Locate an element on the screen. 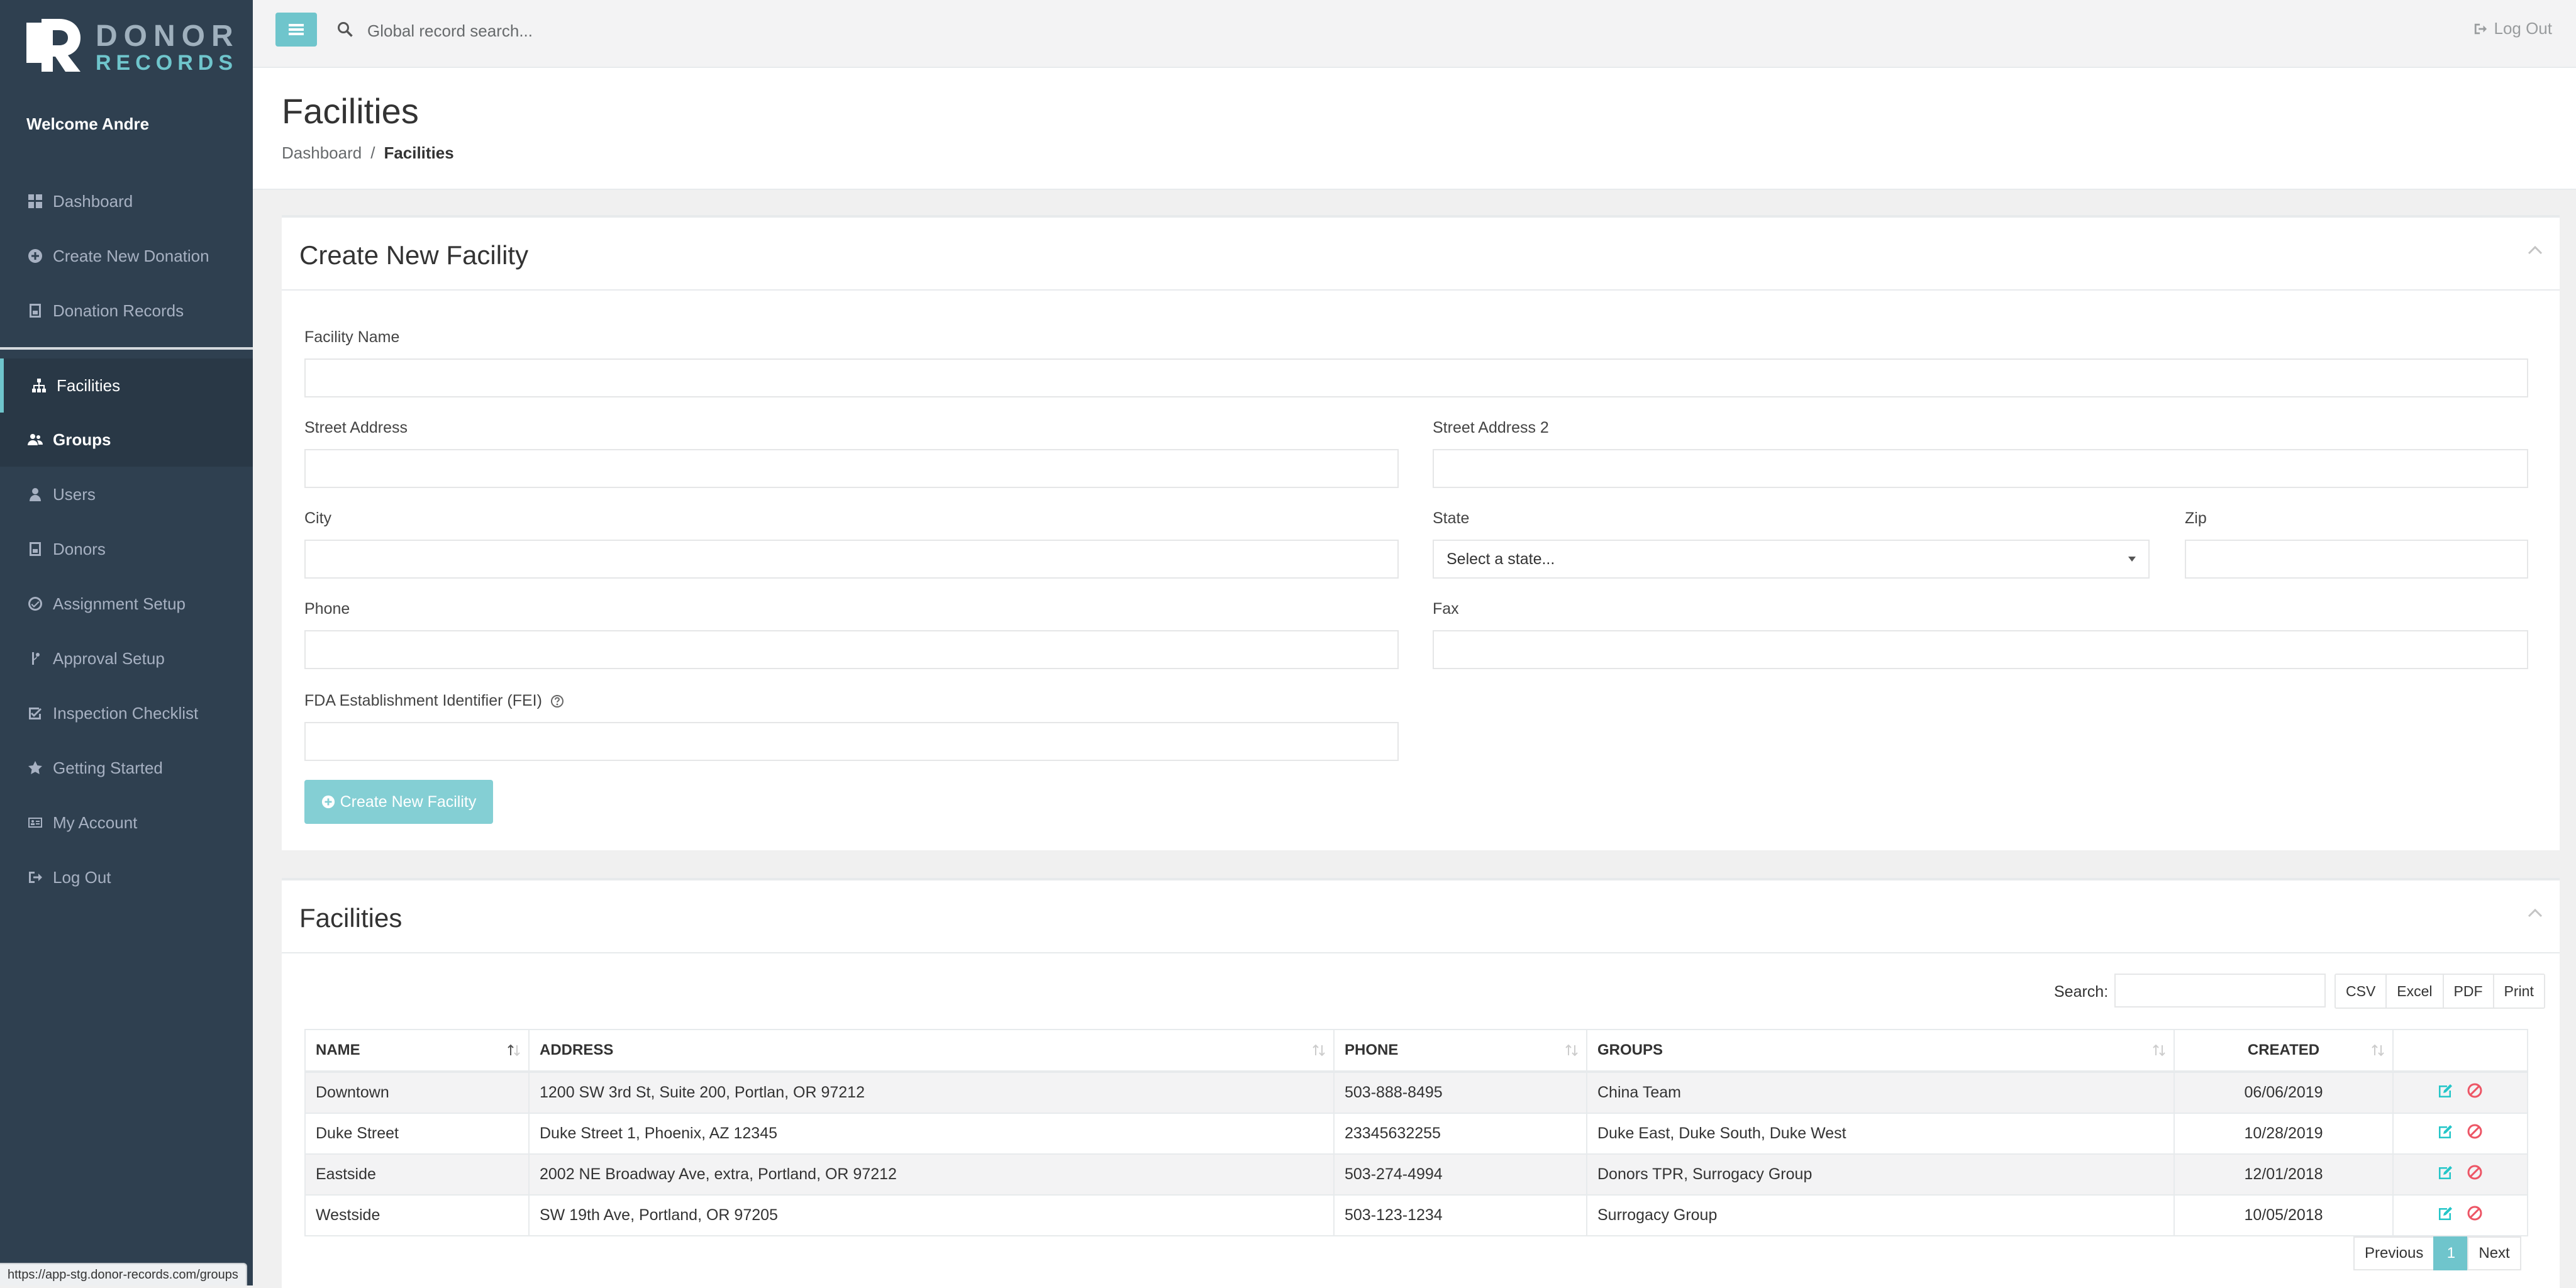 This screenshot has width=2576, height=1288. cell-phone: 503-888-8495 is located at coordinates (1460, 1092).